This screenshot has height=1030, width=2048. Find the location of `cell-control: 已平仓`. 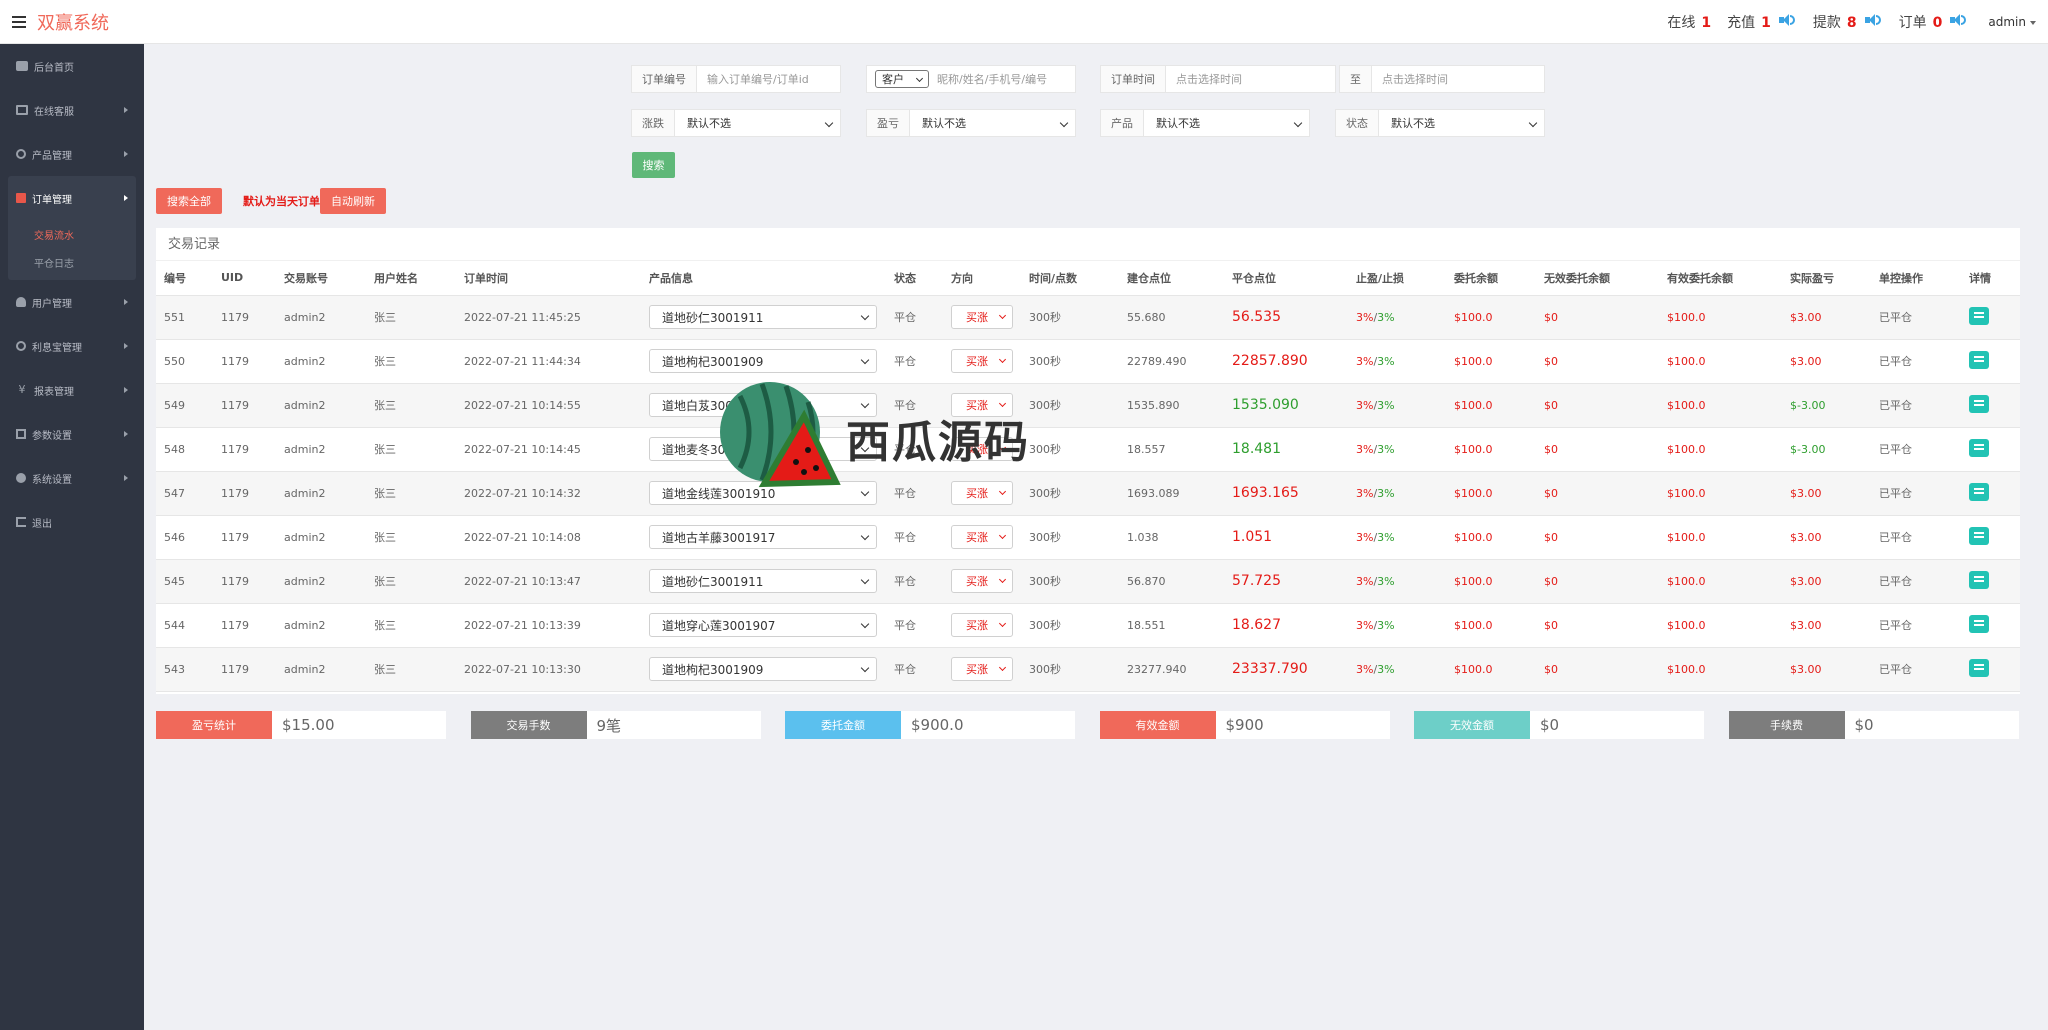

cell-control: 已平仓 is located at coordinates (1916, 449).